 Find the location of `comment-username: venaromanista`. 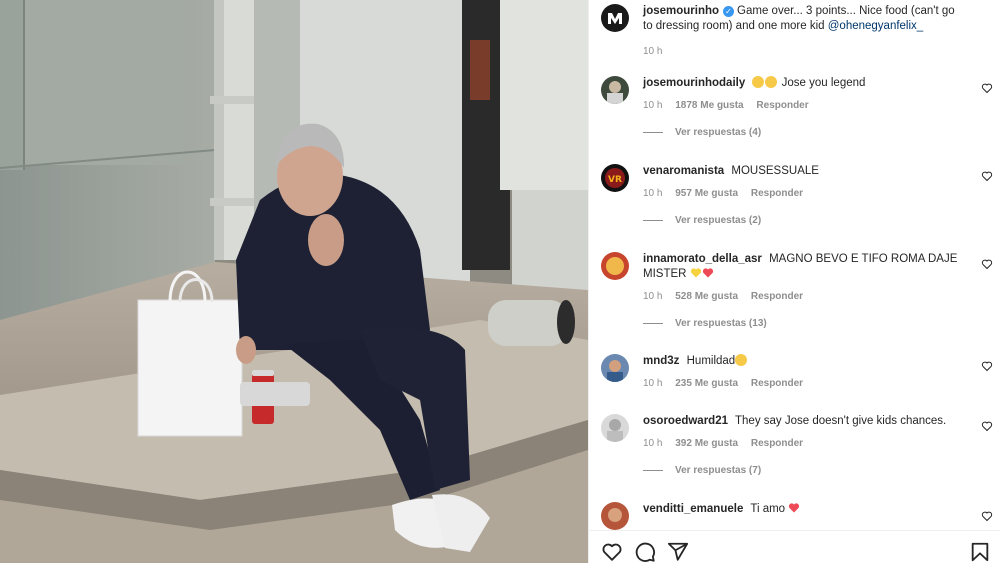

comment-username: venaromanista is located at coordinates (683, 171).